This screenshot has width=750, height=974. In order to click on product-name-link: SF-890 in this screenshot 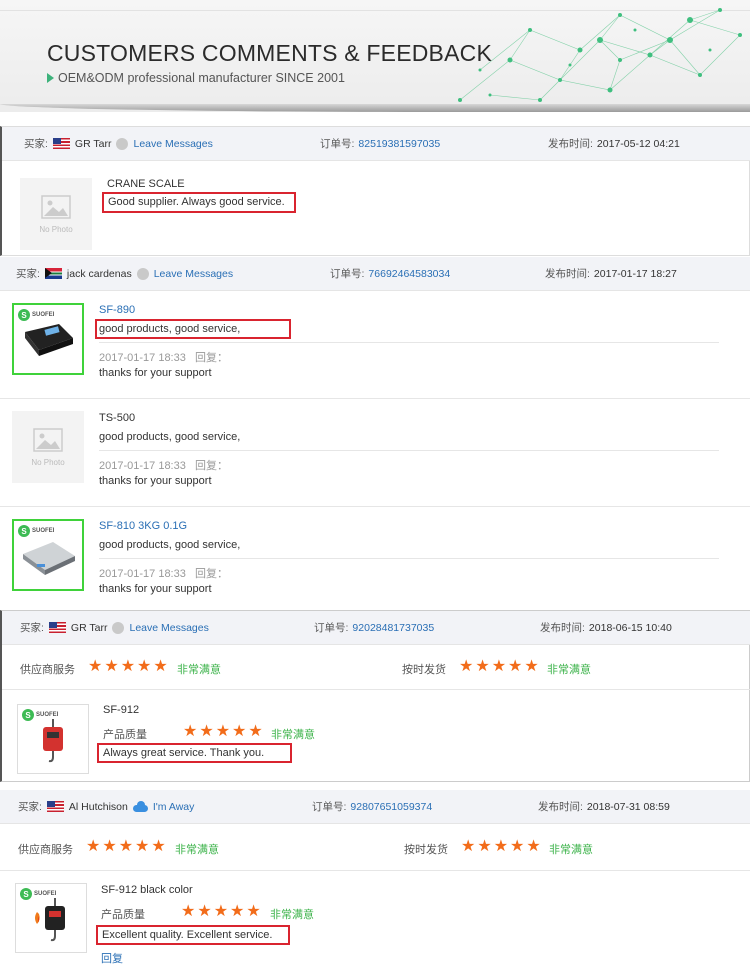, I will do `click(117, 310)`.